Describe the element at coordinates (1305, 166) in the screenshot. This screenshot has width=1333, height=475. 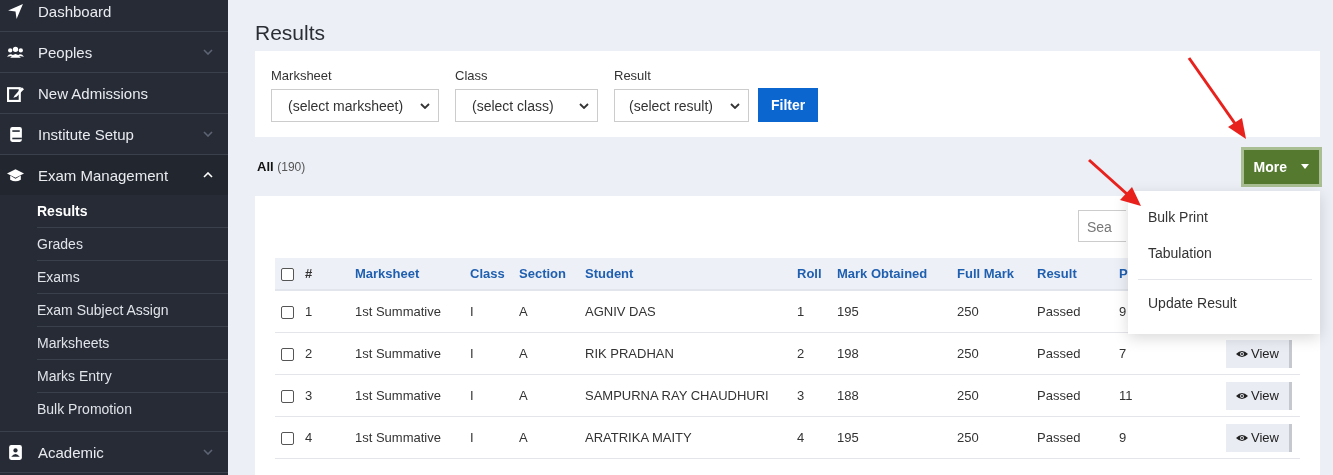
I see `caret-icon` at that location.